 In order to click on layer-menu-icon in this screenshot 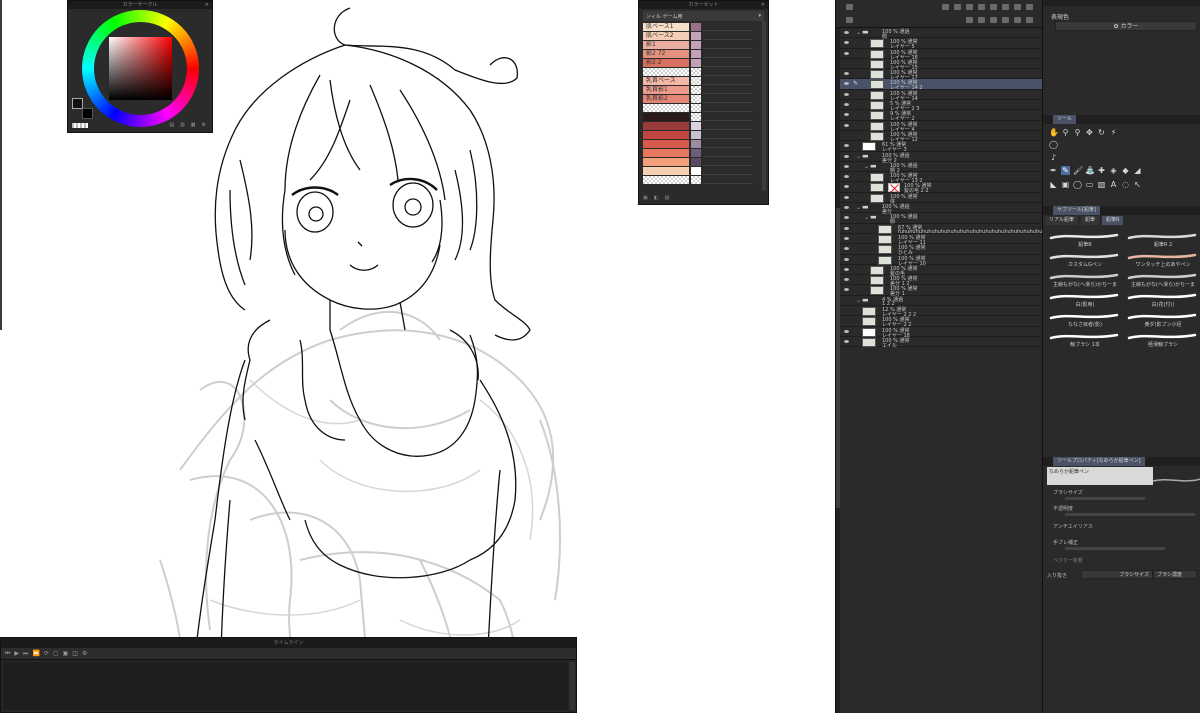, I will do `click(849, 20)`.